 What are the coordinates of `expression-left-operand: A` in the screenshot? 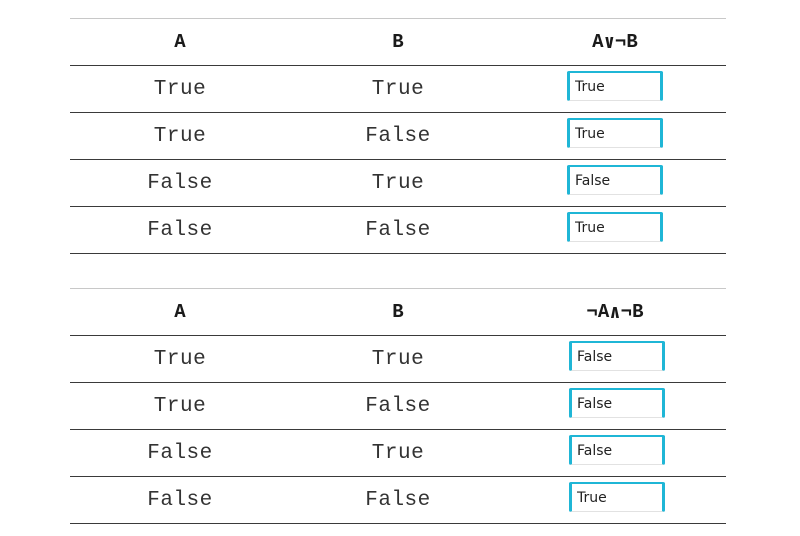 It's located at (598, 42).